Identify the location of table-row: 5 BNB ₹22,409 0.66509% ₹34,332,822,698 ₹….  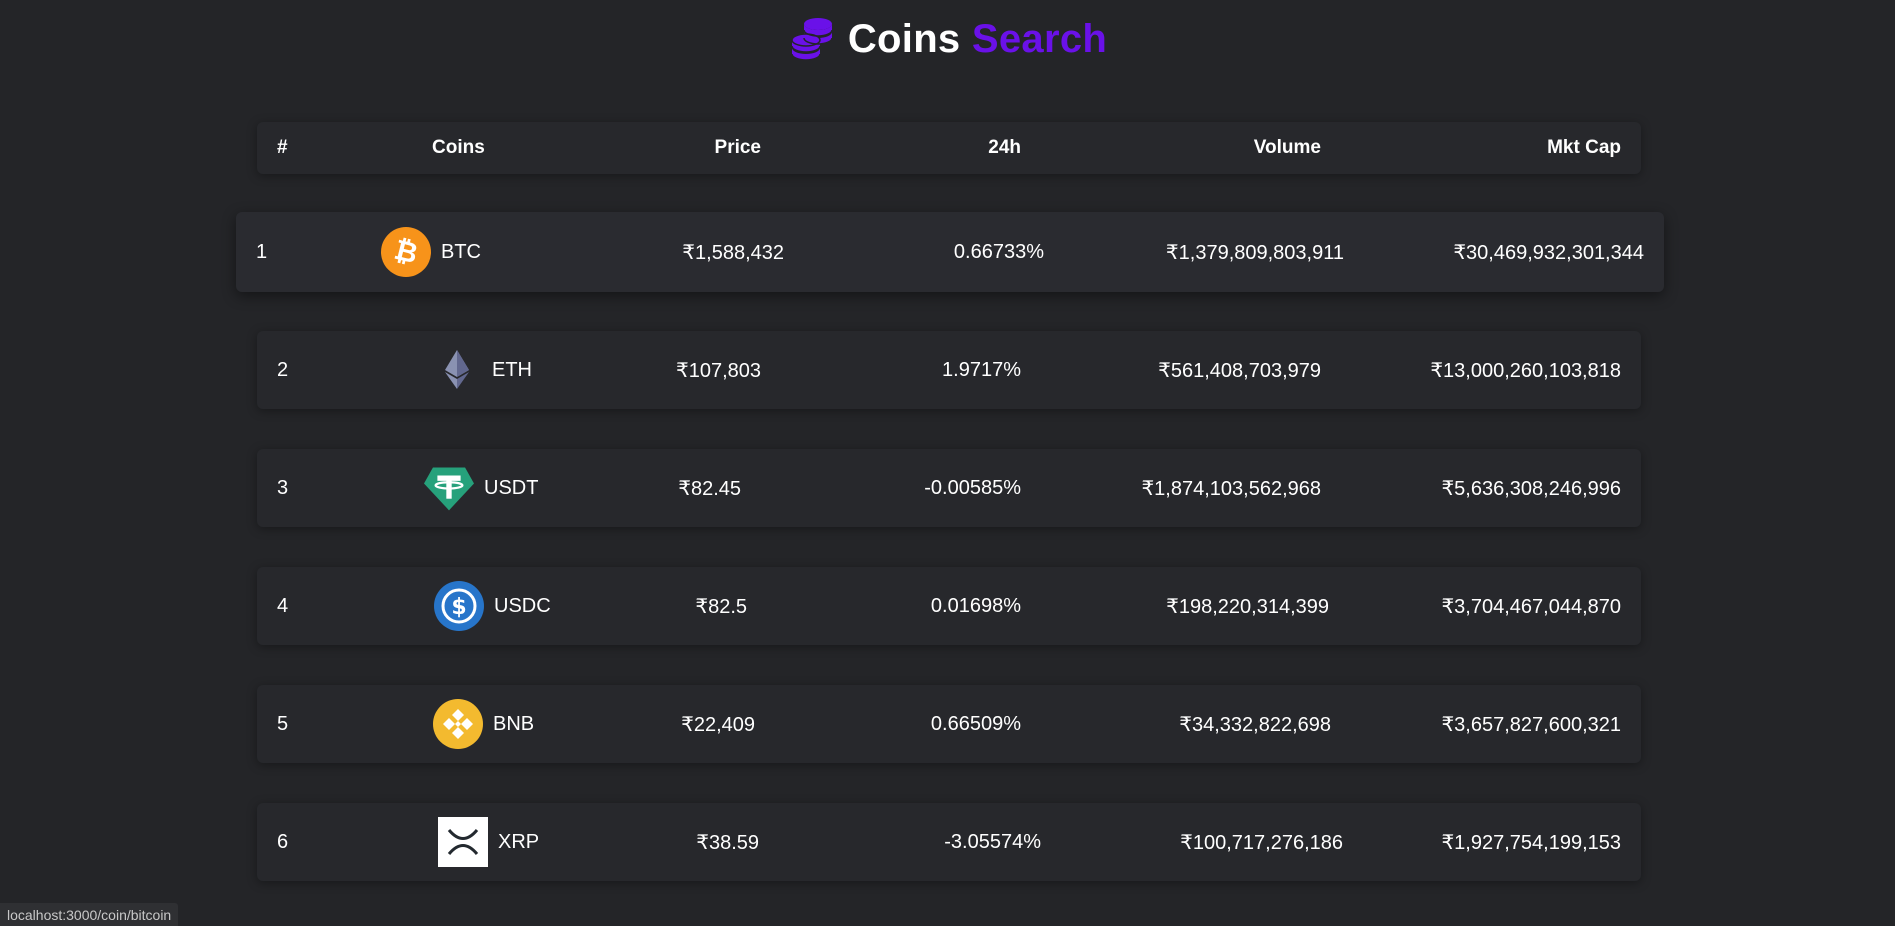
(949, 724).